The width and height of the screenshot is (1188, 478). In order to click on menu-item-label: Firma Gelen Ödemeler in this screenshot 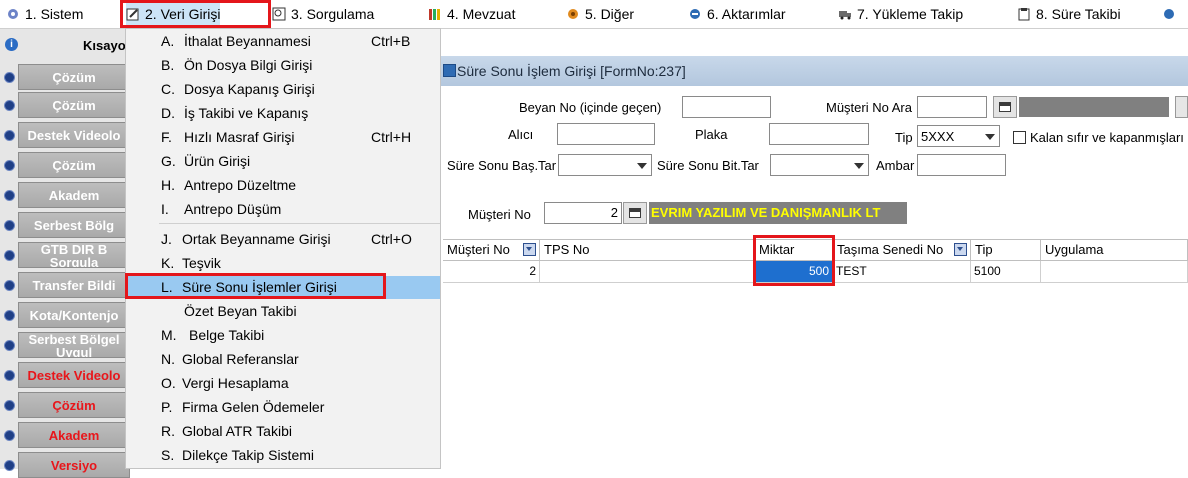, I will do `click(253, 407)`.